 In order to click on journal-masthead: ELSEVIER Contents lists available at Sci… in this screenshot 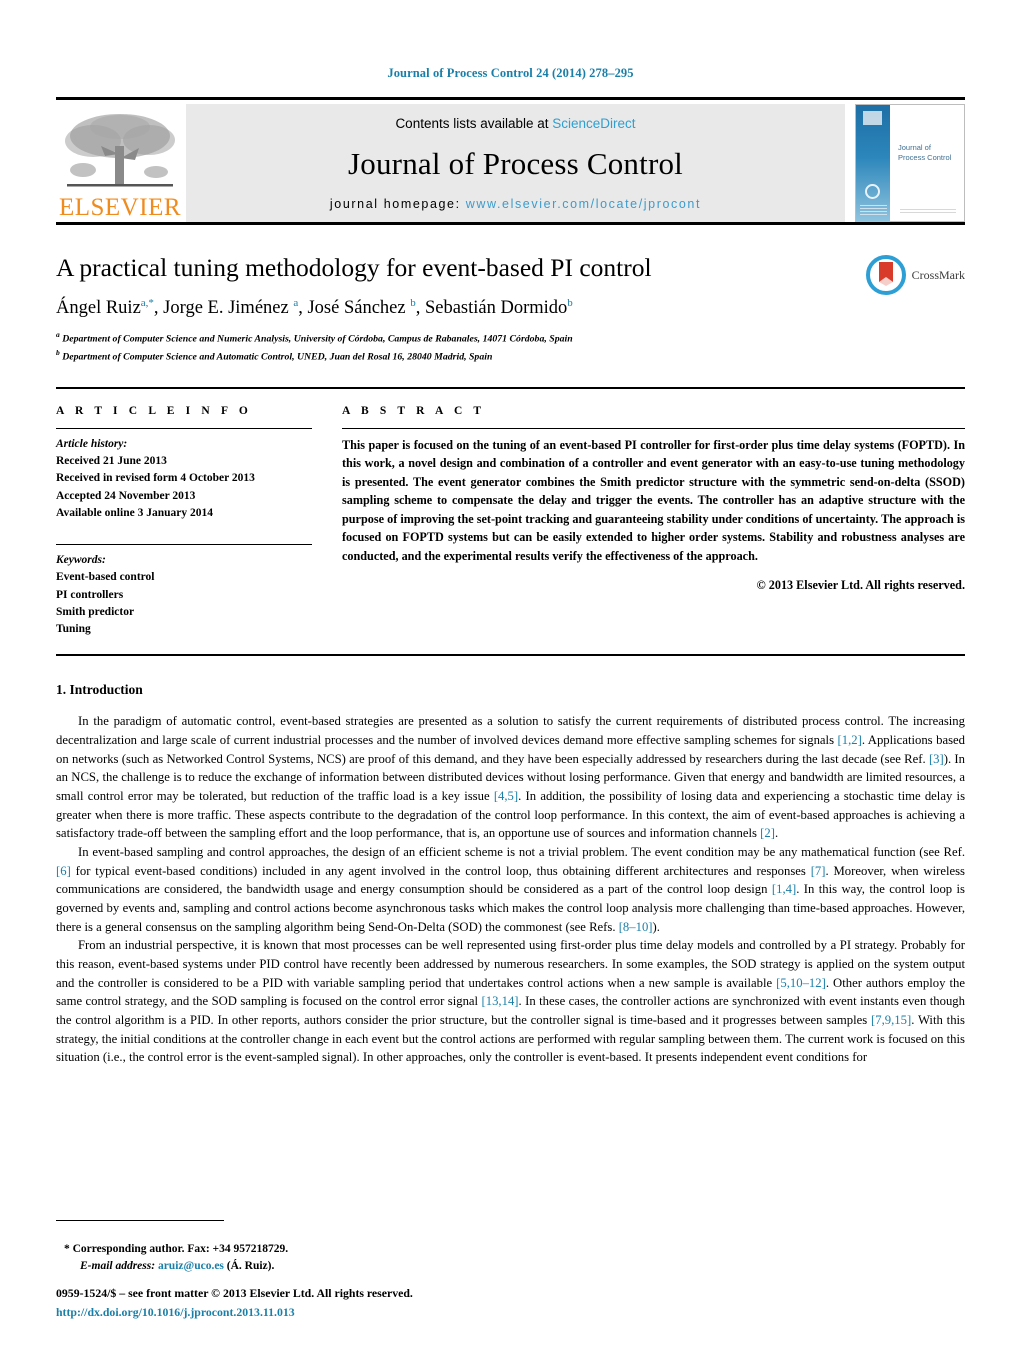, I will do `click(510, 159)`.